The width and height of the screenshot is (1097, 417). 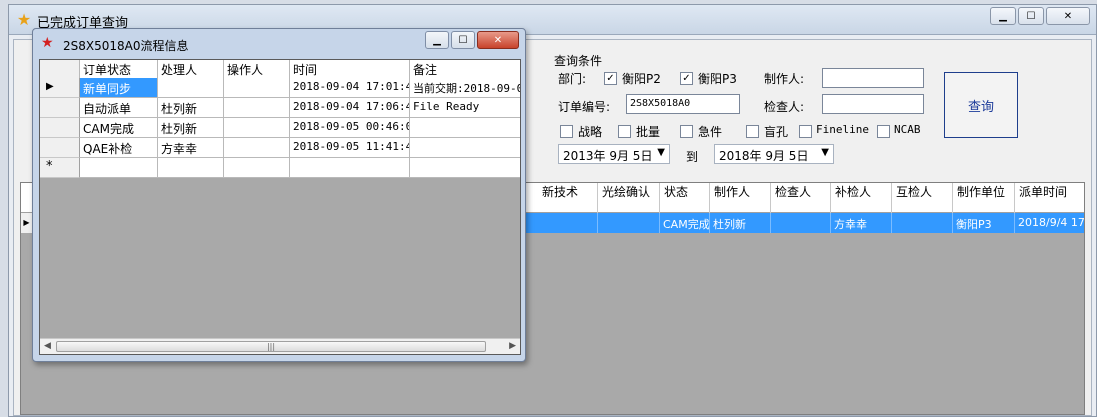 I want to click on cell-order-status: CAM完成, so click(x=119, y=128).